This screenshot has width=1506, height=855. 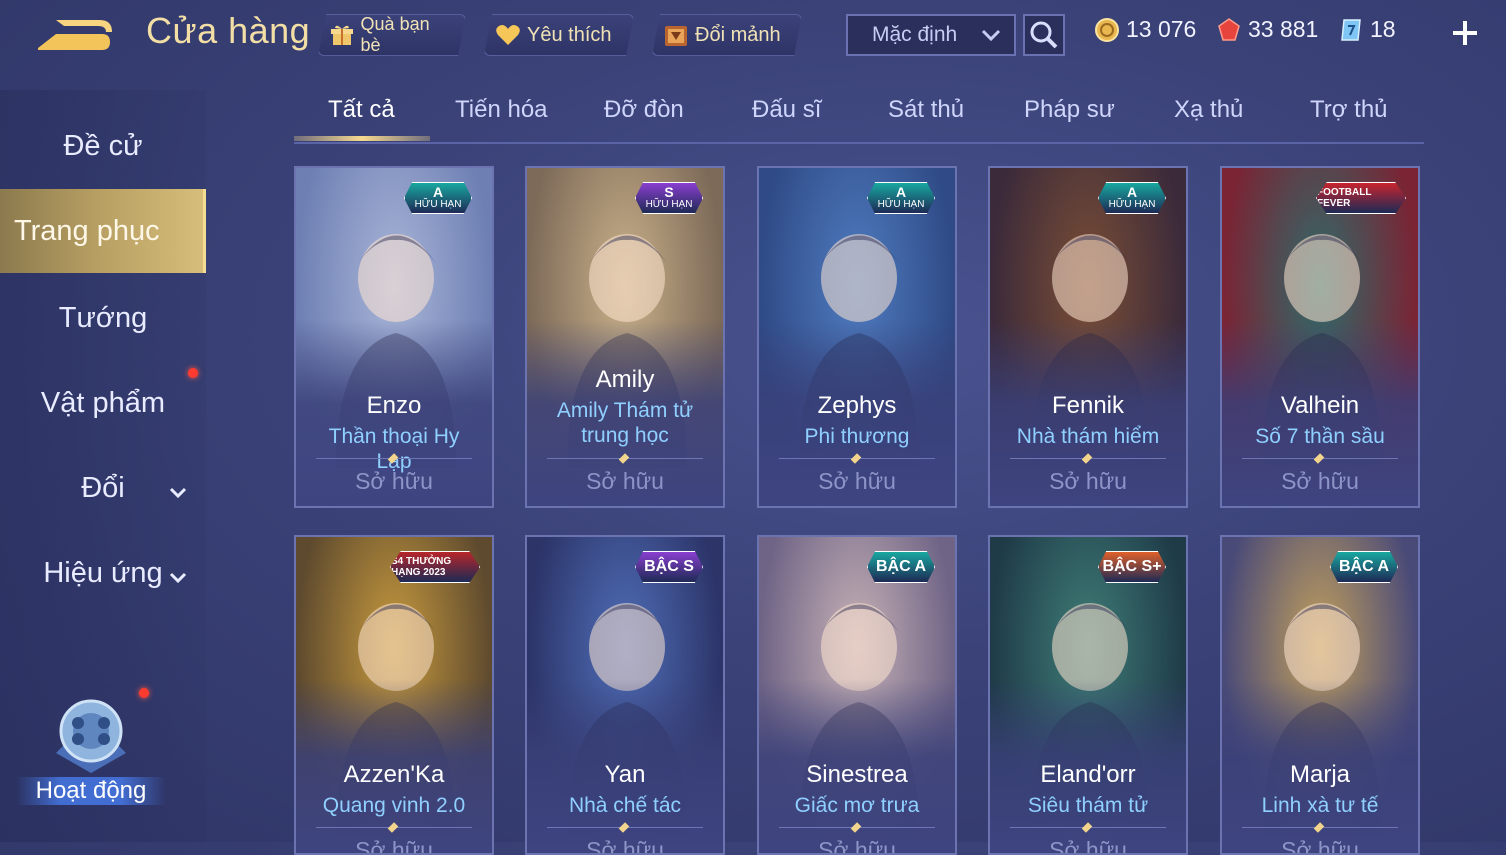 I want to click on rarity-badge: S HỮU HẠN, so click(x=669, y=198).